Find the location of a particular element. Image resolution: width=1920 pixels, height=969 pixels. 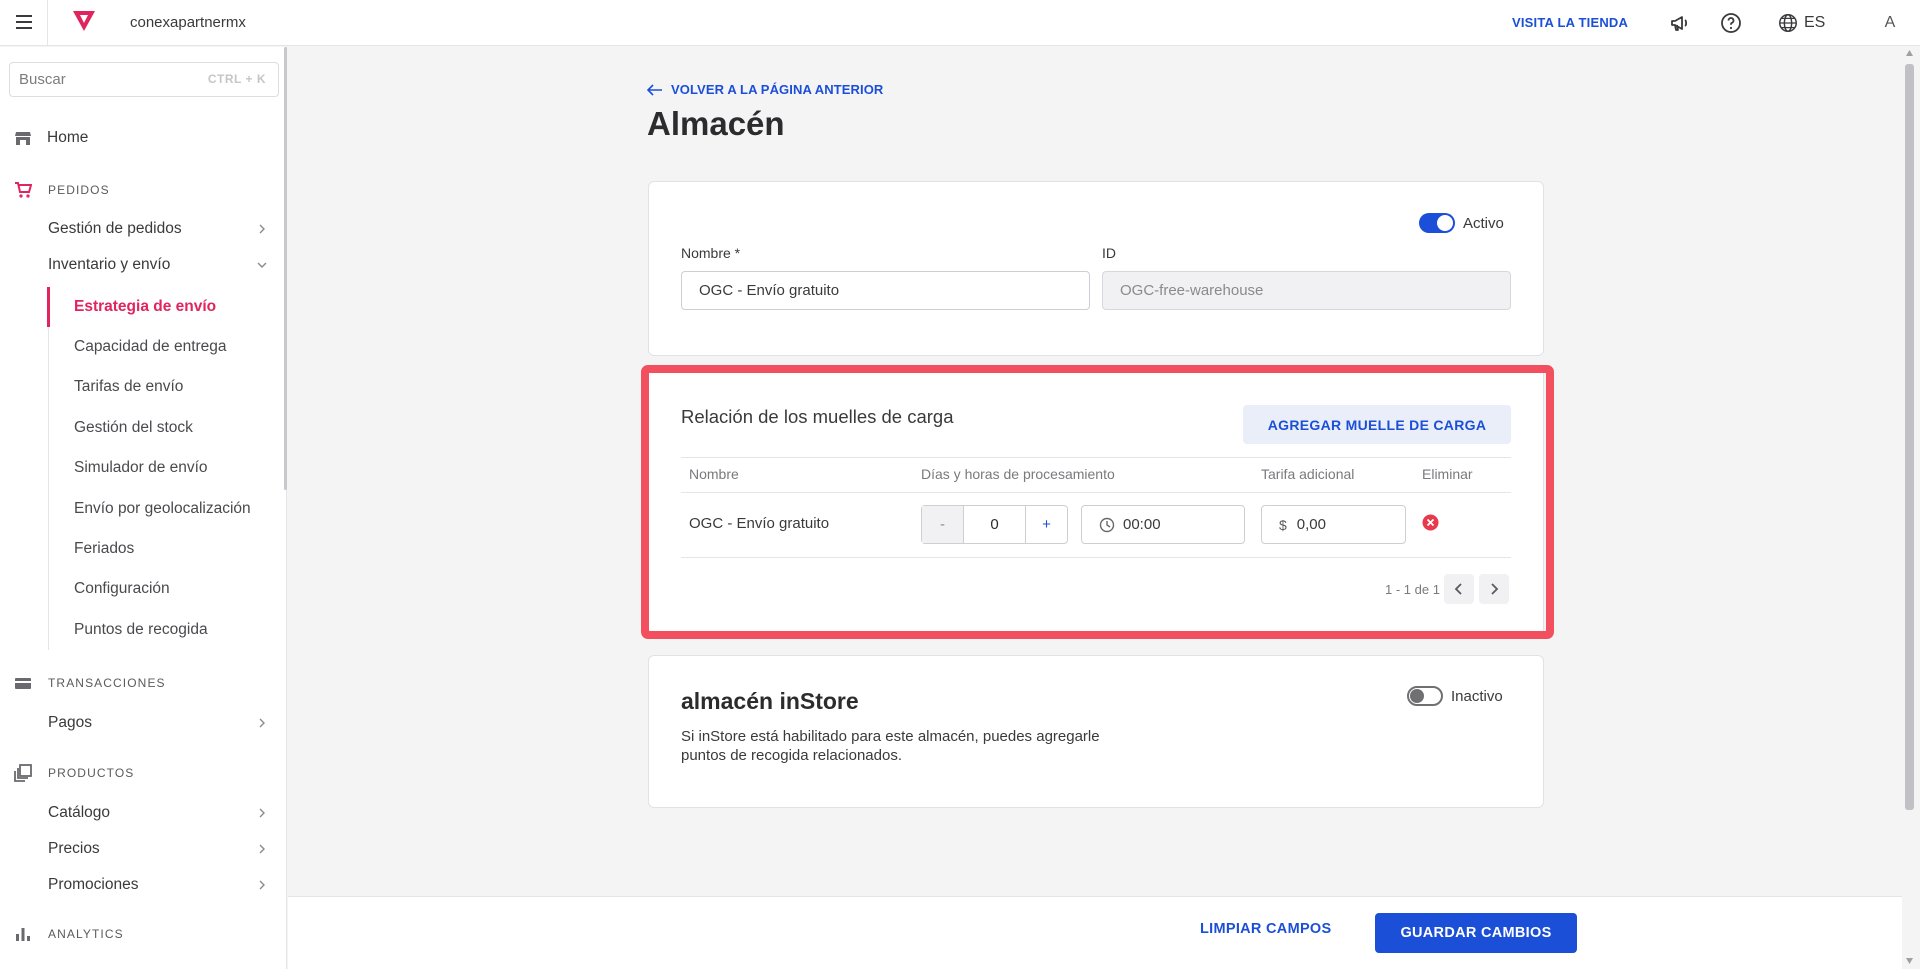

active-toggle is located at coordinates (1437, 223).